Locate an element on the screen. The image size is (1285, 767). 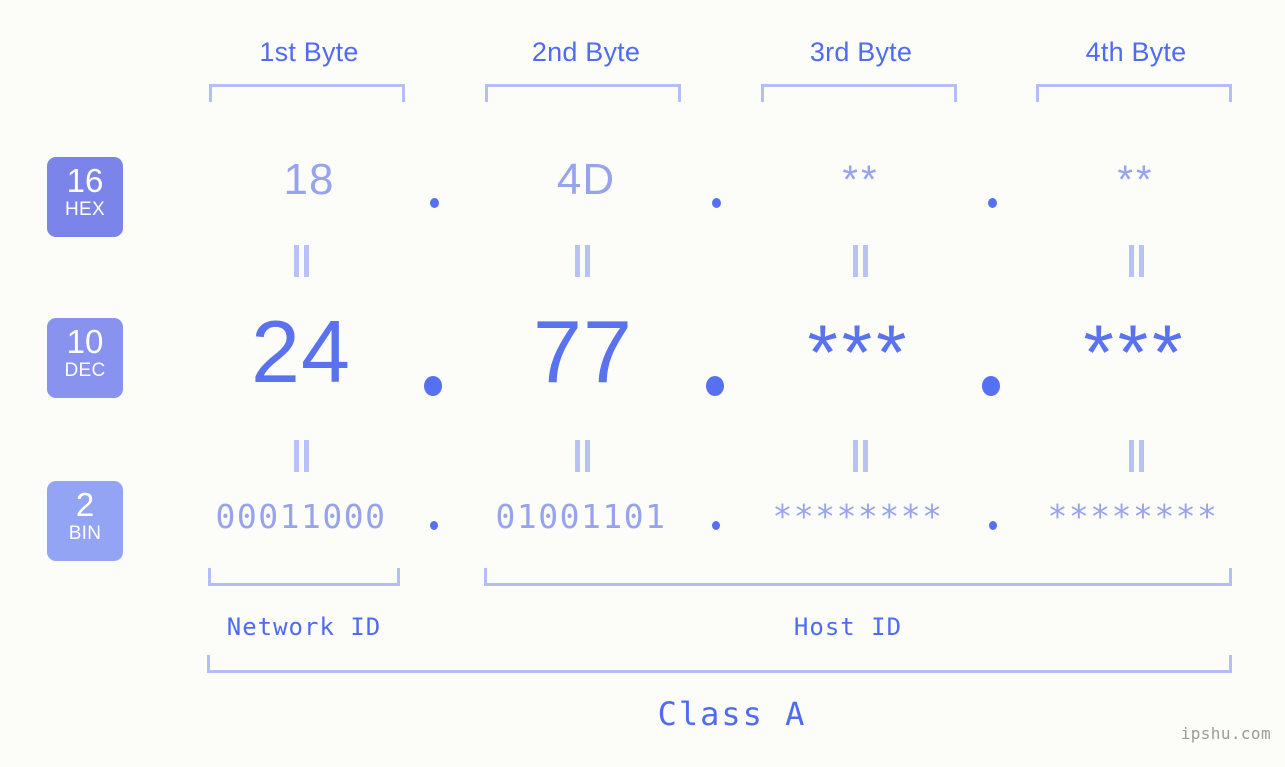
byte-header-4: 4th Byte is located at coordinates (1136, 52).